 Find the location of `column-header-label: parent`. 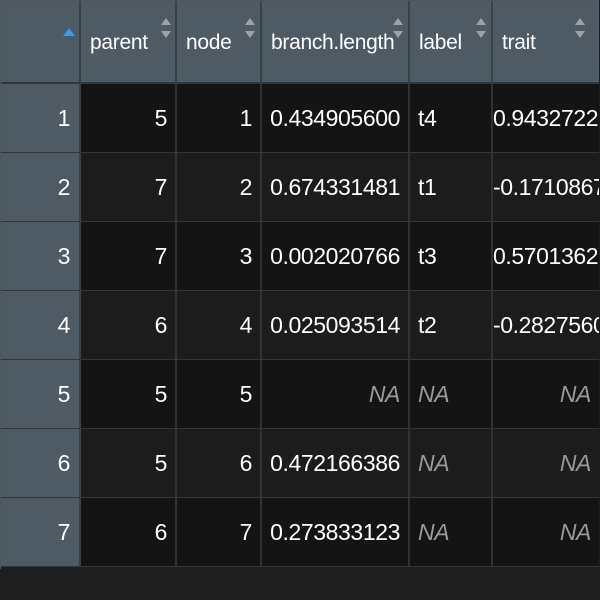

column-header-label: parent is located at coordinates (119, 42).